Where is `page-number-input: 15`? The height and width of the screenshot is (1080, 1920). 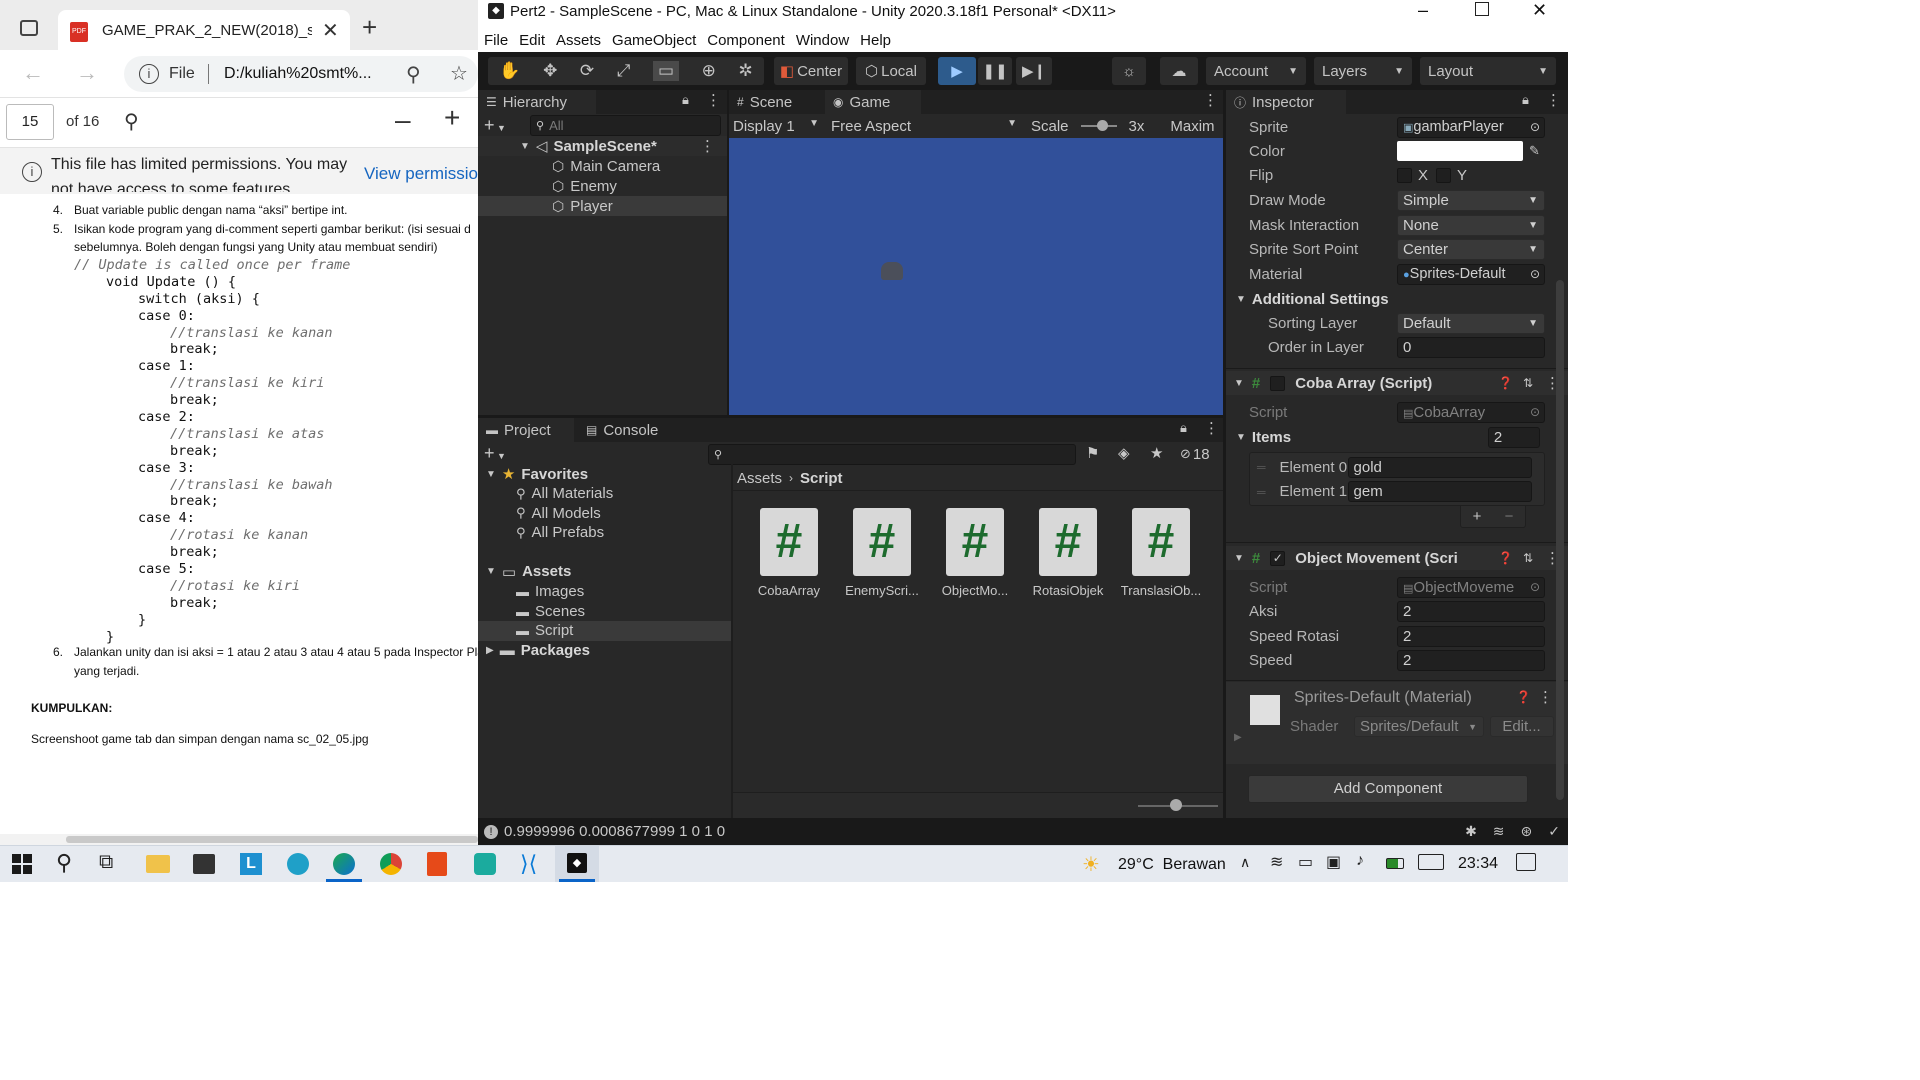 page-number-input: 15 is located at coordinates (30, 122).